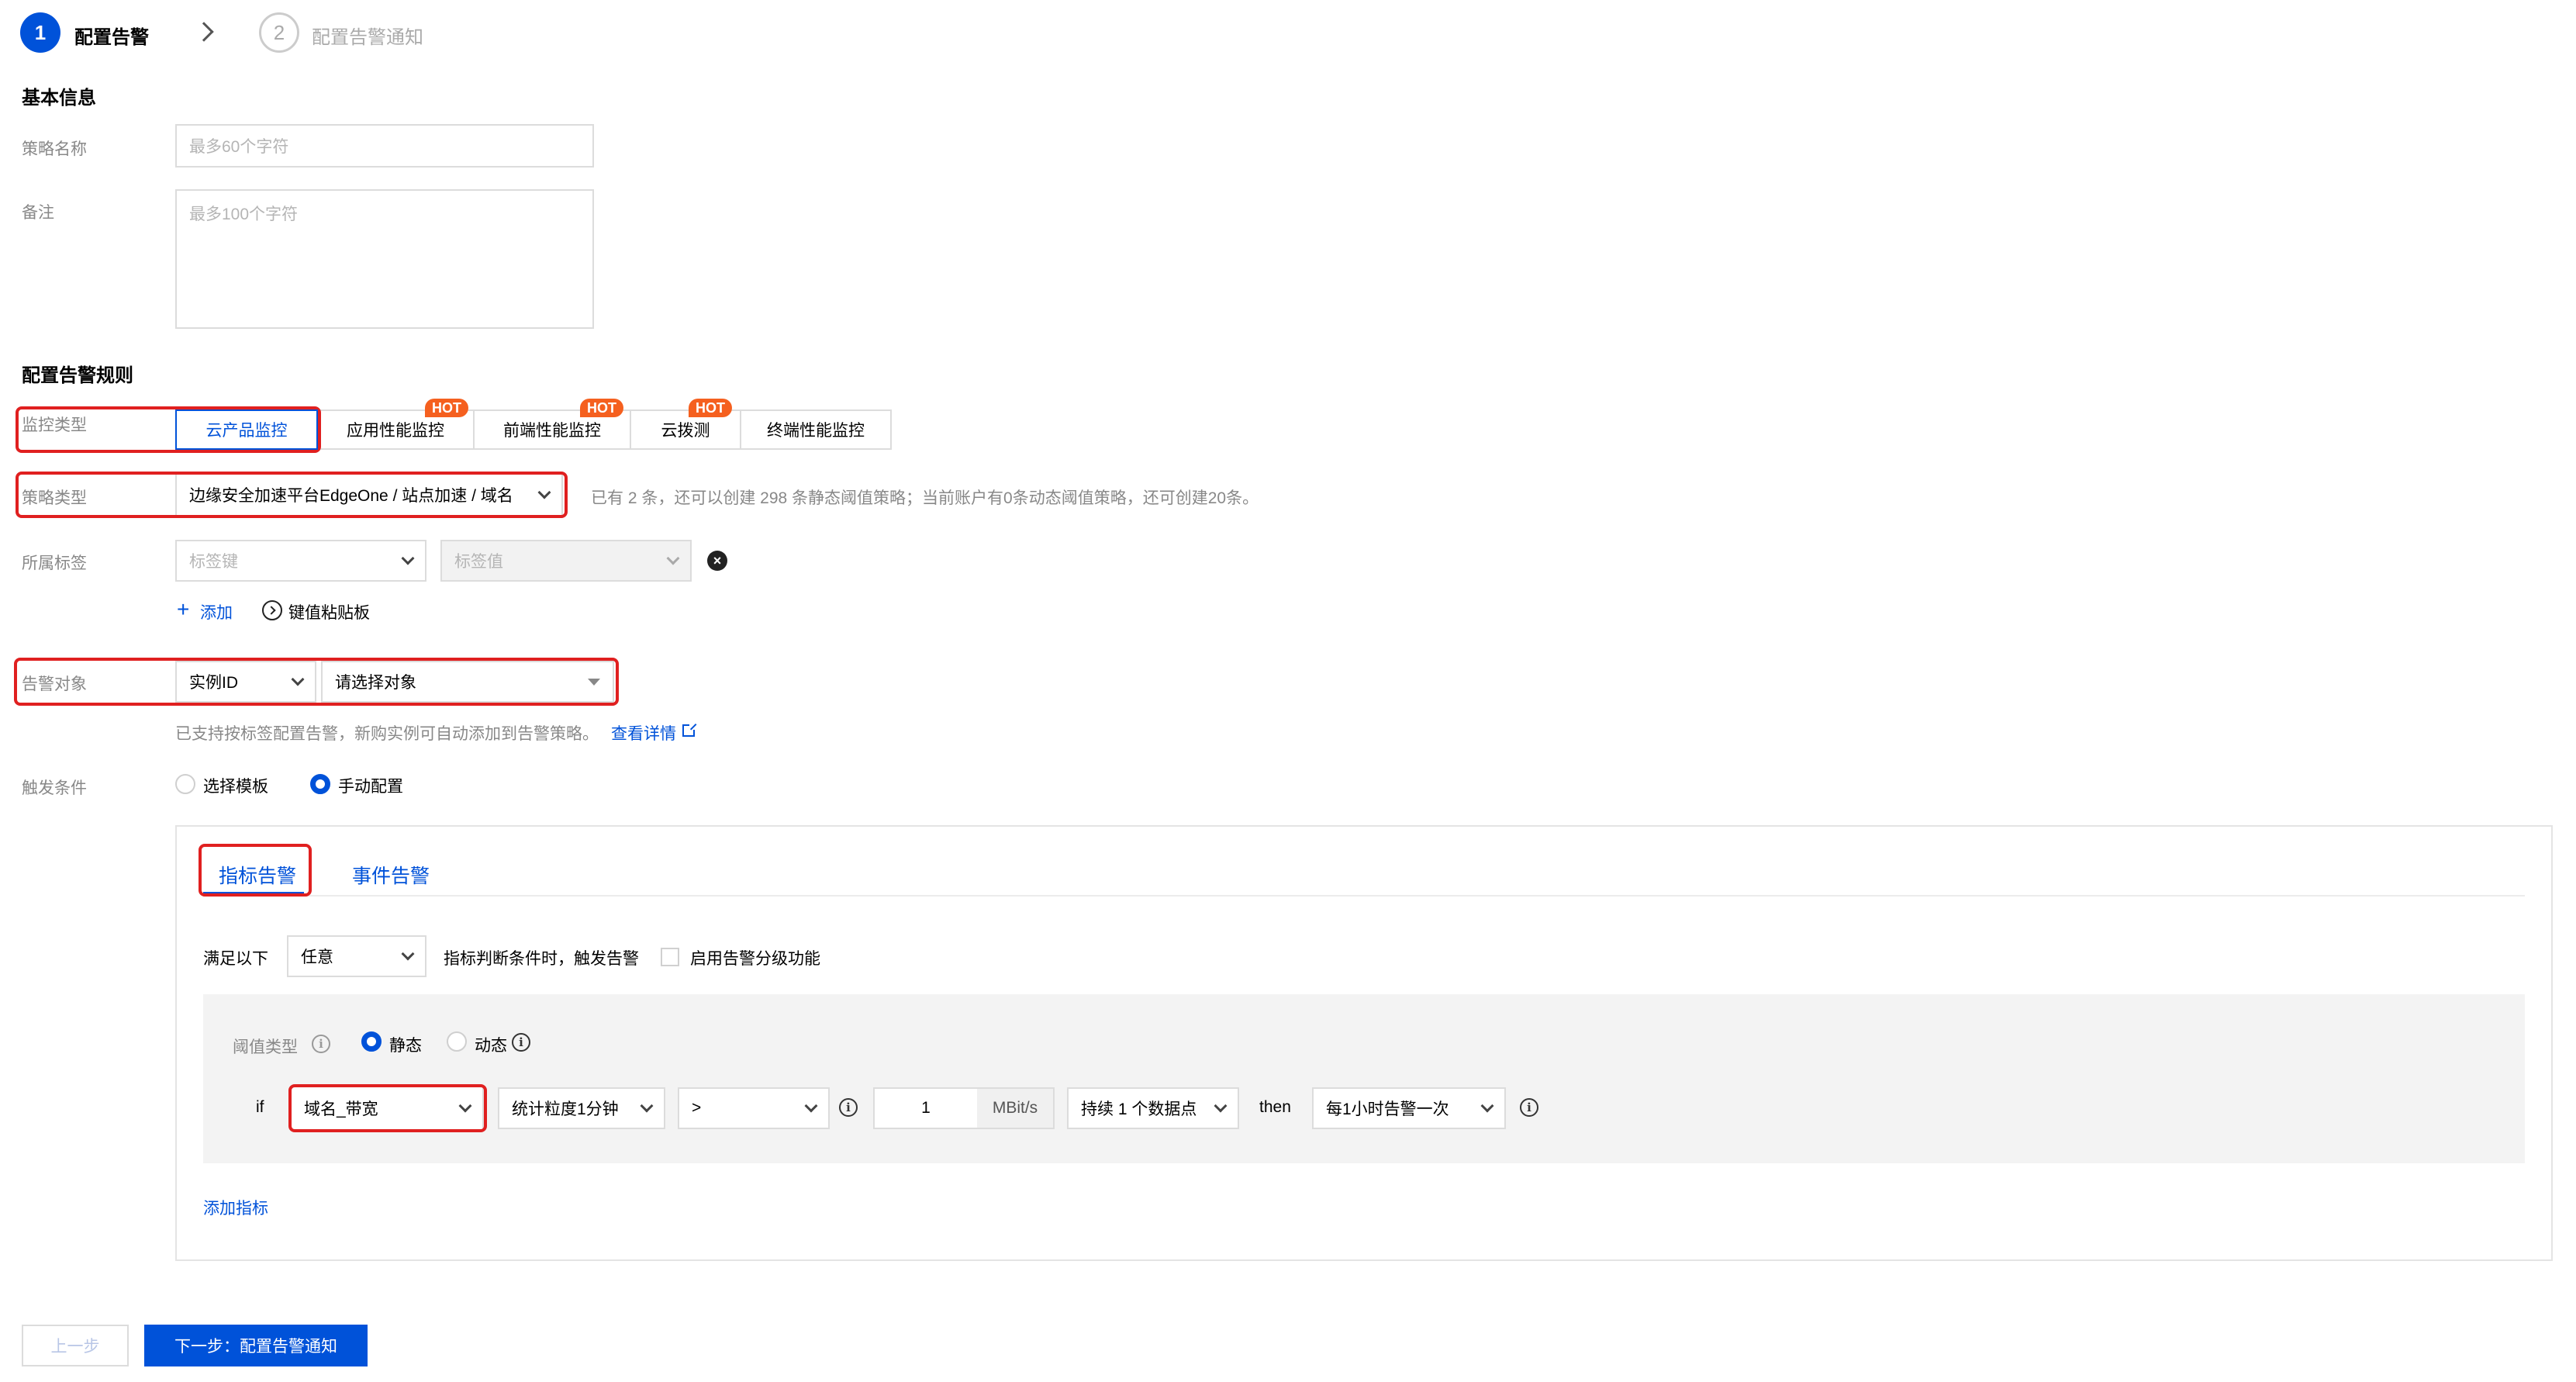  I want to click on alarm-rules-title: 配置告警规则, so click(77, 375).